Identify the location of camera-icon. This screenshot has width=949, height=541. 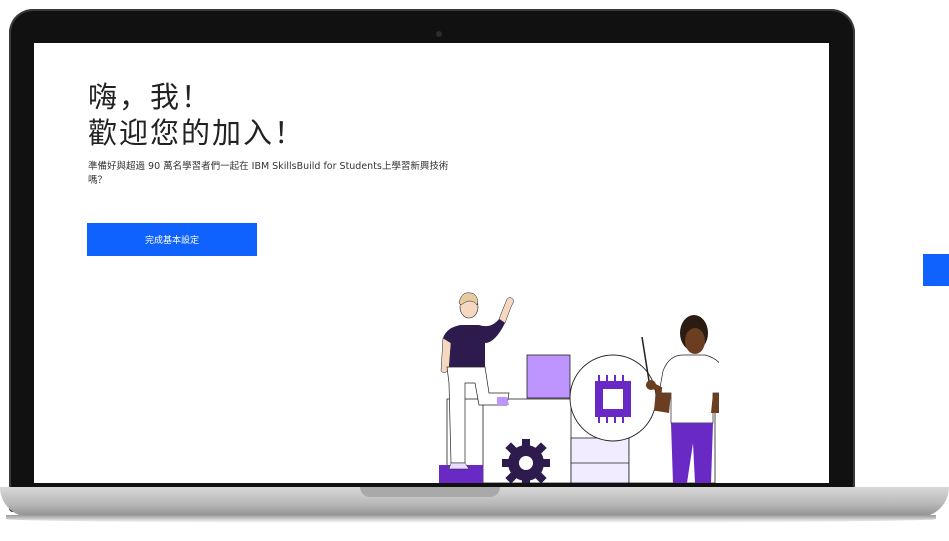
(439, 34).